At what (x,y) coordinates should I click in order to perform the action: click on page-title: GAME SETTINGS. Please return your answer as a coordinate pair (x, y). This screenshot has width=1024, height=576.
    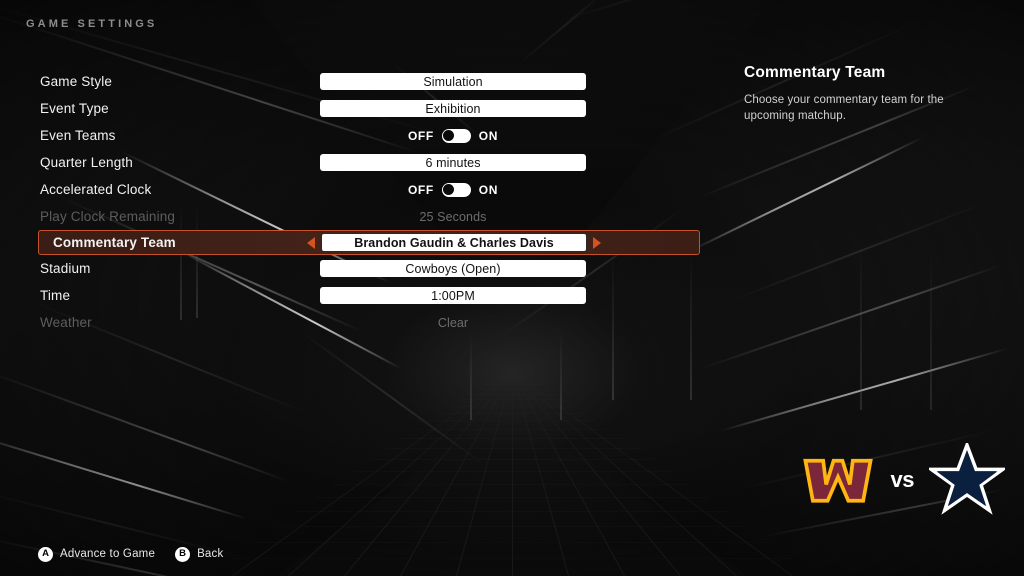
    Looking at the image, I should click on (92, 24).